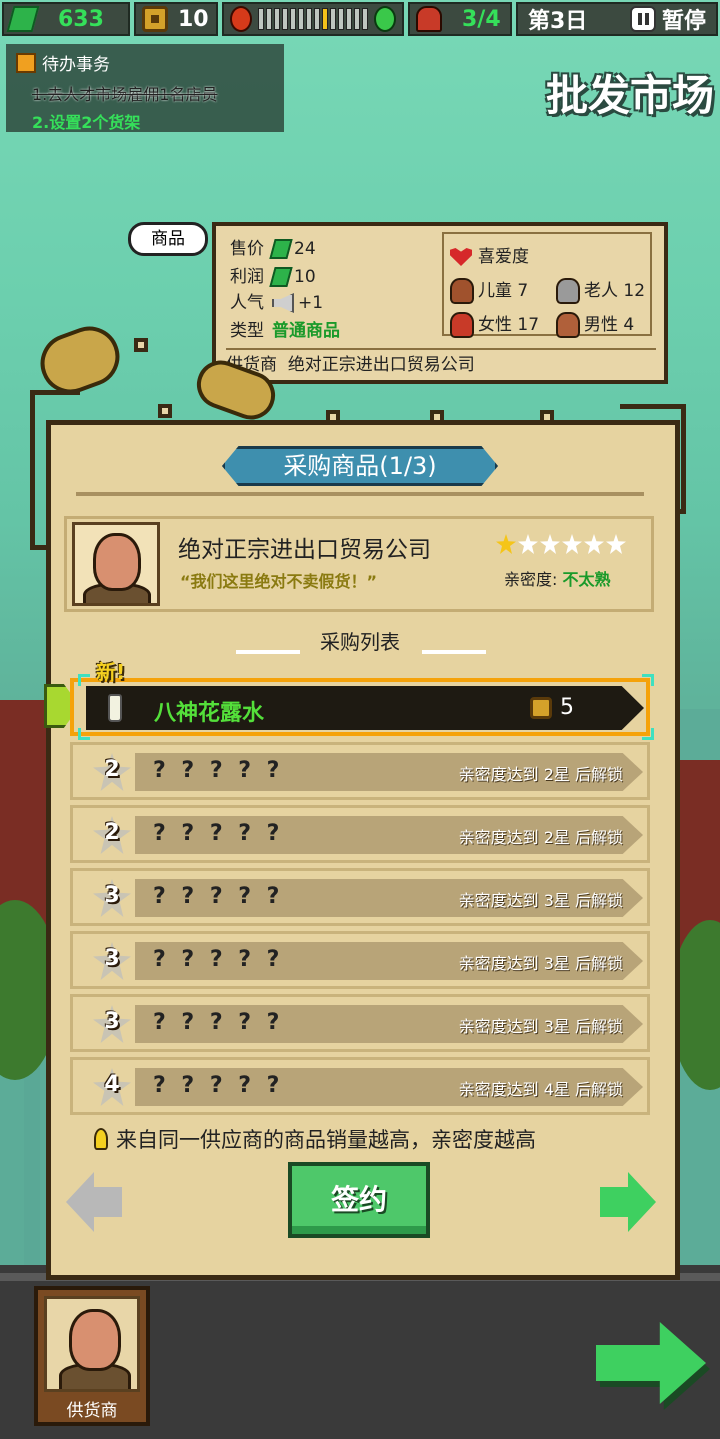  Describe the element at coordinates (461, 257) in the screenshot. I see `heart-icon` at that location.